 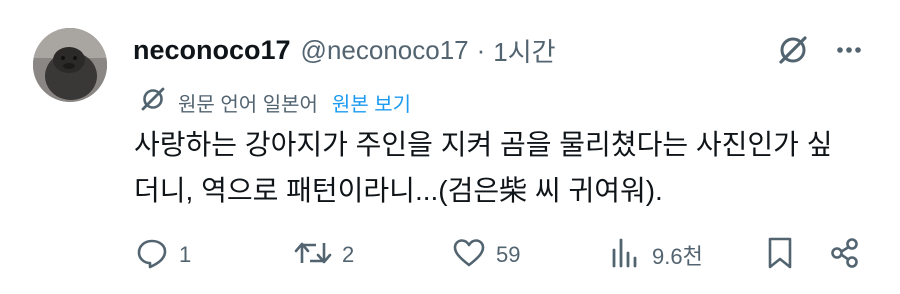 I want to click on reply-count: 1, so click(x=185, y=254).